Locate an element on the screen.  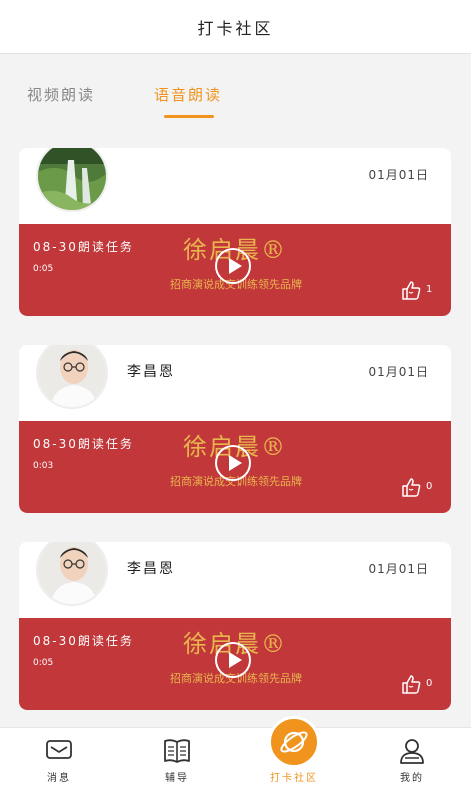
top-bar: 打卡社区 is located at coordinates (235, 27).